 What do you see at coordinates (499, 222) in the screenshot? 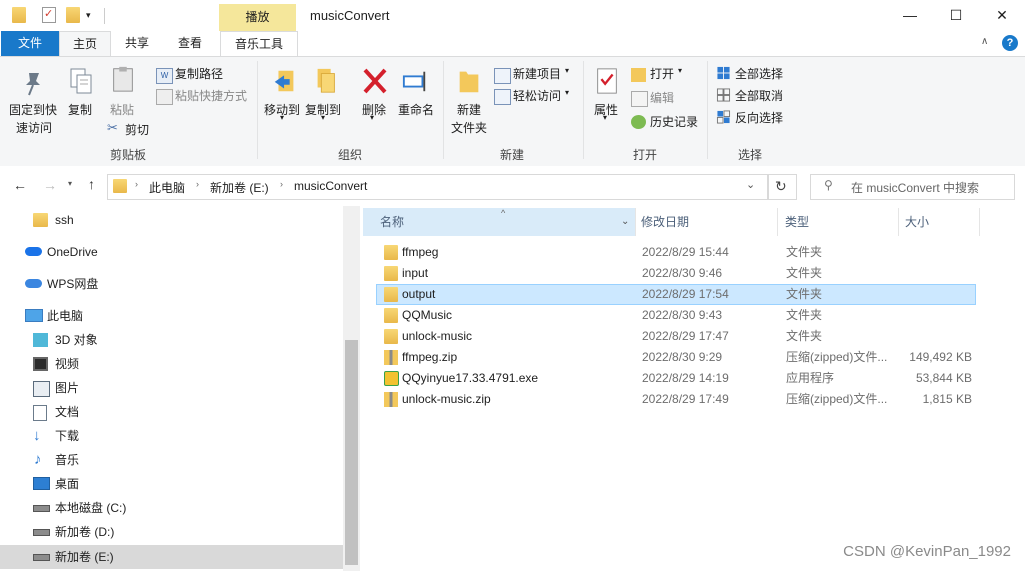
I see `column-name: 名称 ^ ⌄` at bounding box center [499, 222].